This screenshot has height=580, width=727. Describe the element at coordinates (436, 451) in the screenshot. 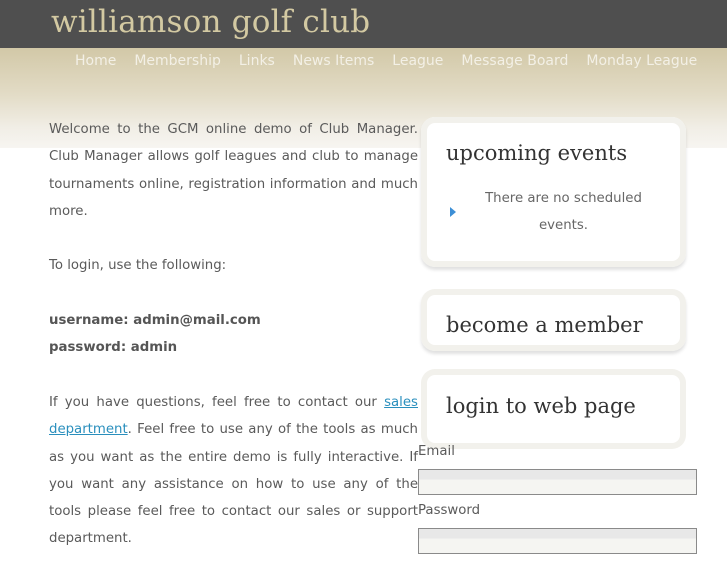

I see `email-label: Email` at that location.